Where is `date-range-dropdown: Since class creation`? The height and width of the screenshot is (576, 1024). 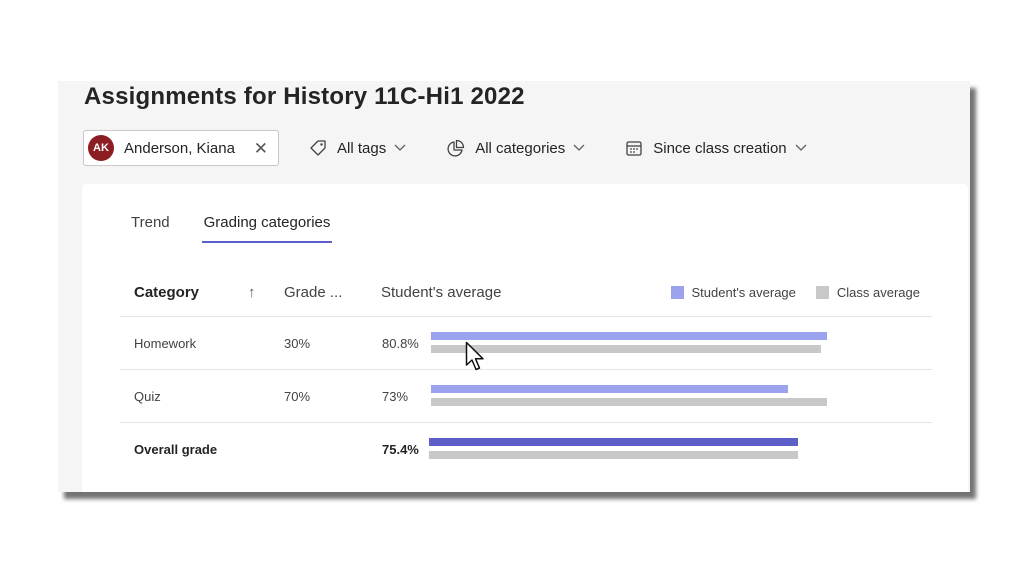
date-range-dropdown: Since class creation is located at coordinates (720, 148).